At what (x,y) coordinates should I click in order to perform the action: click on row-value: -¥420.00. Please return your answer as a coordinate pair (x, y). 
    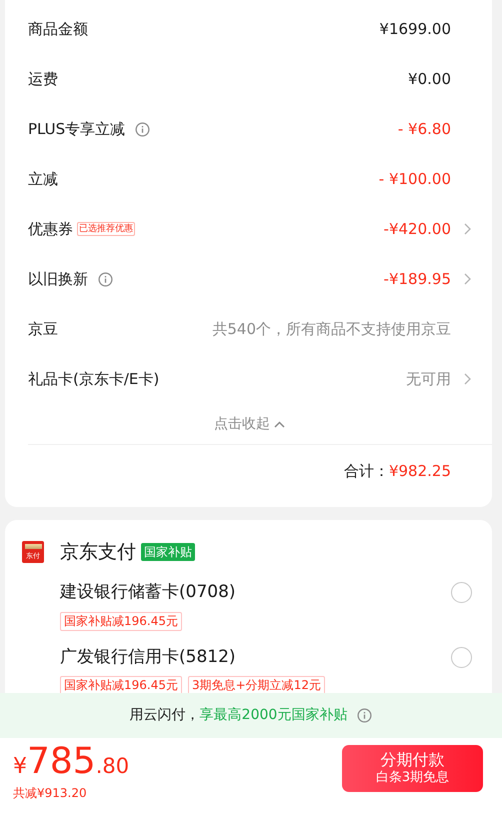
    Looking at the image, I should click on (417, 229).